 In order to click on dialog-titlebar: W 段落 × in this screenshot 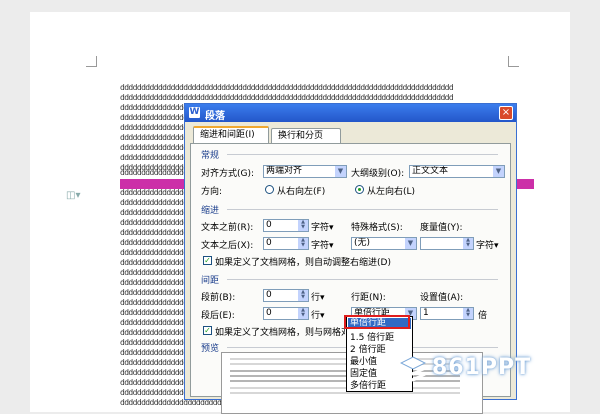, I will do `click(350, 113)`.